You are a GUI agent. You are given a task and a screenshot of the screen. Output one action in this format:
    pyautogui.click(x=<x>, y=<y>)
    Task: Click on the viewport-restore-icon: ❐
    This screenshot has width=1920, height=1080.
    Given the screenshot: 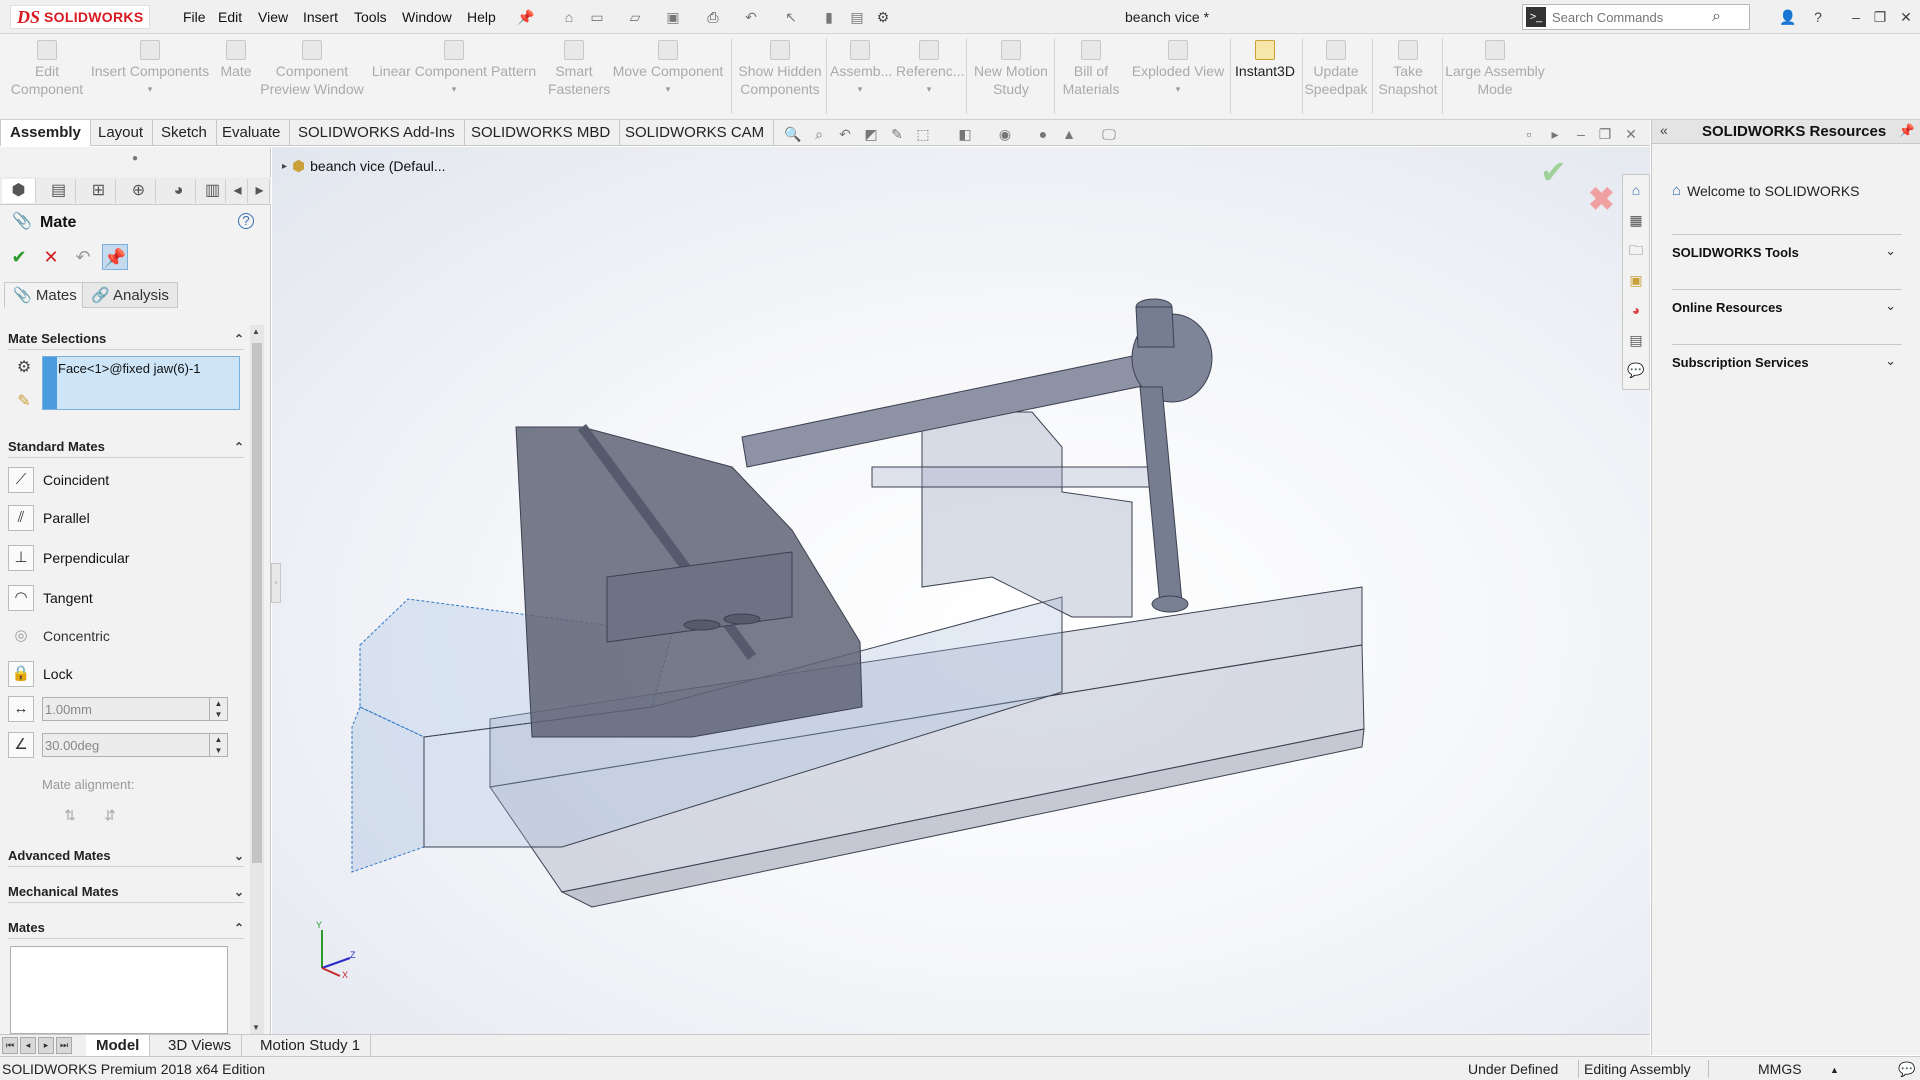 What is the action you would take?
    pyautogui.click(x=1605, y=134)
    